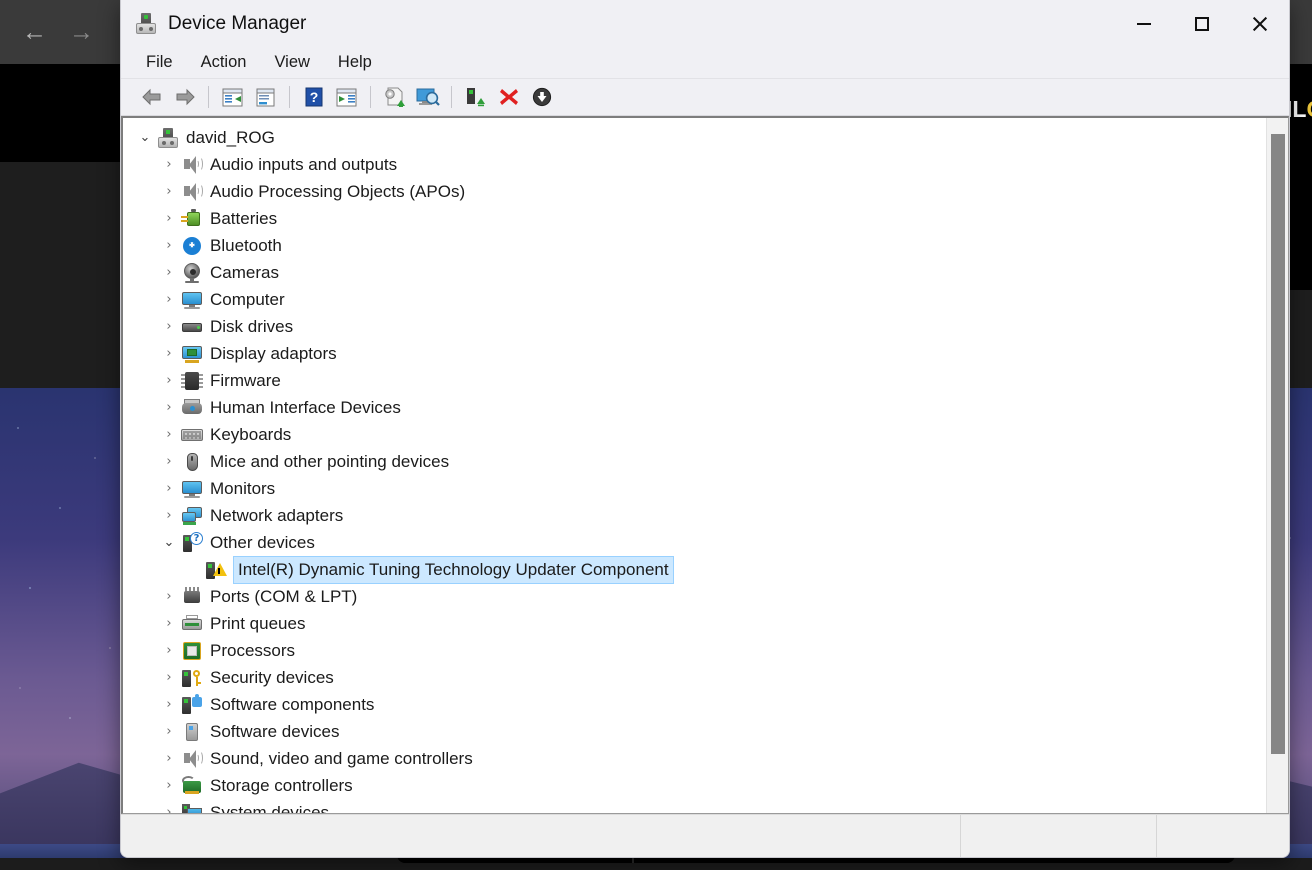 The image size is (1312, 870). I want to click on tree-row-system-devices: › System devices, so click(699, 806).